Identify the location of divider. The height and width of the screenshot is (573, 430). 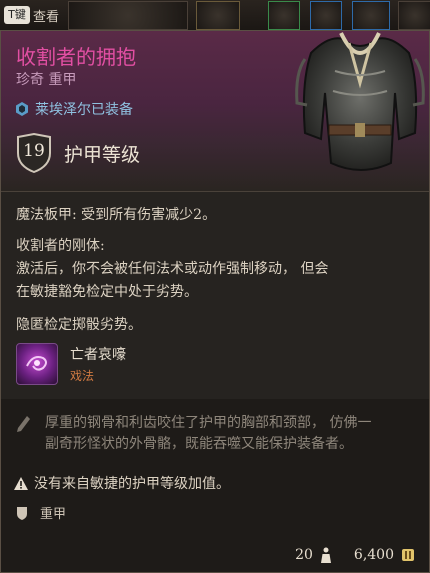
(215, 191).